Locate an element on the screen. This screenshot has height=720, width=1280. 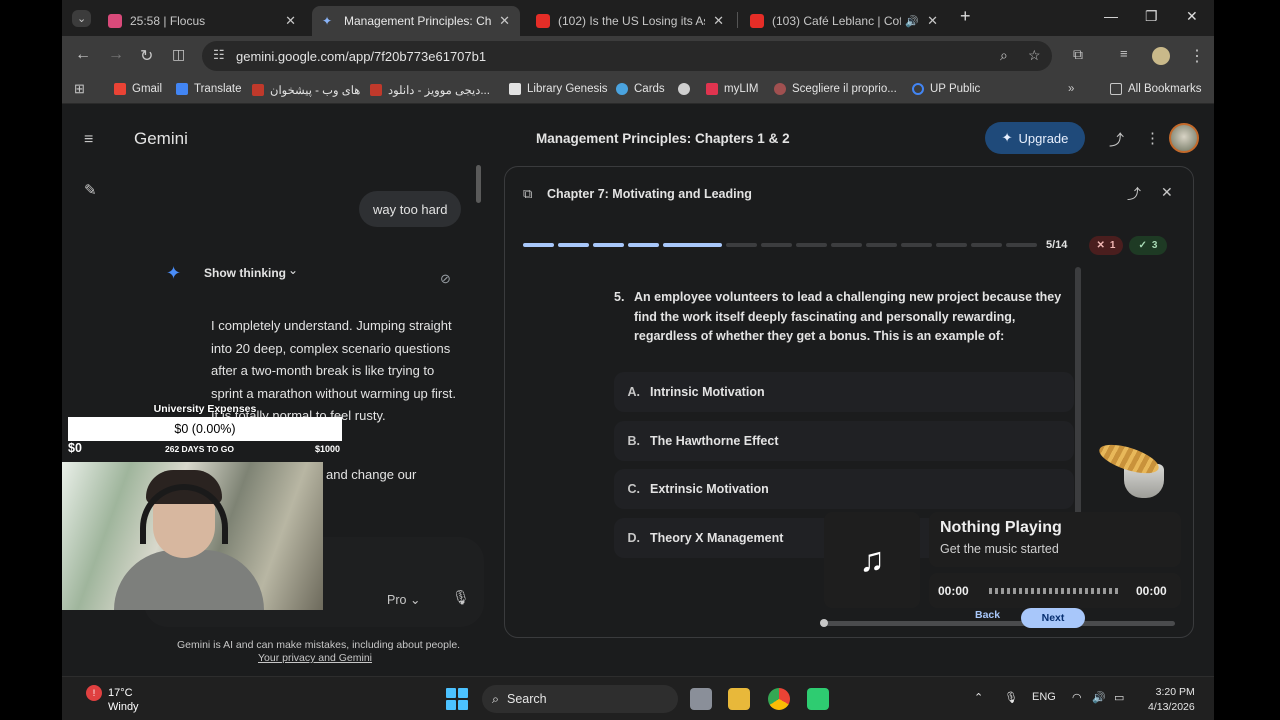
bookmark-gmail: Gmail is located at coordinates (138, 89).